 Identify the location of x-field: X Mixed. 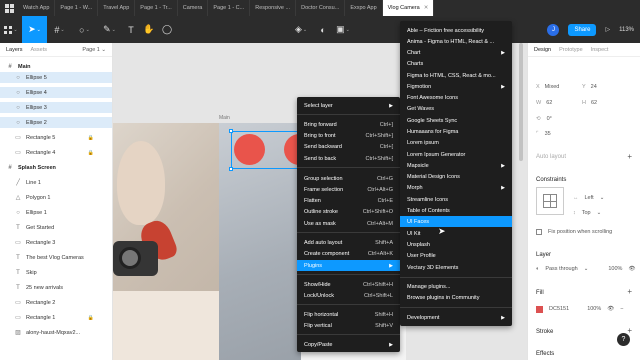
(556, 87).